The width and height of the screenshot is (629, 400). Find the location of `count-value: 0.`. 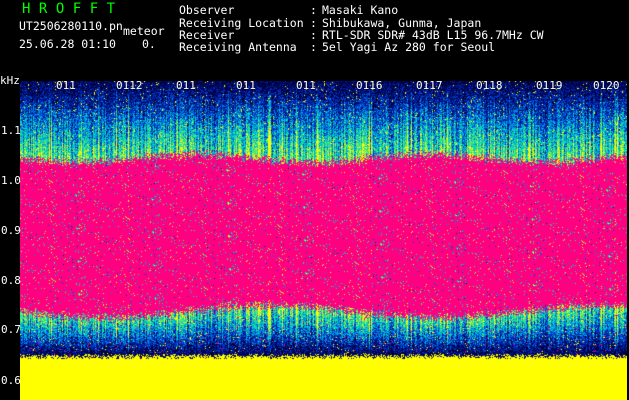

count-value: 0. is located at coordinates (149, 44).